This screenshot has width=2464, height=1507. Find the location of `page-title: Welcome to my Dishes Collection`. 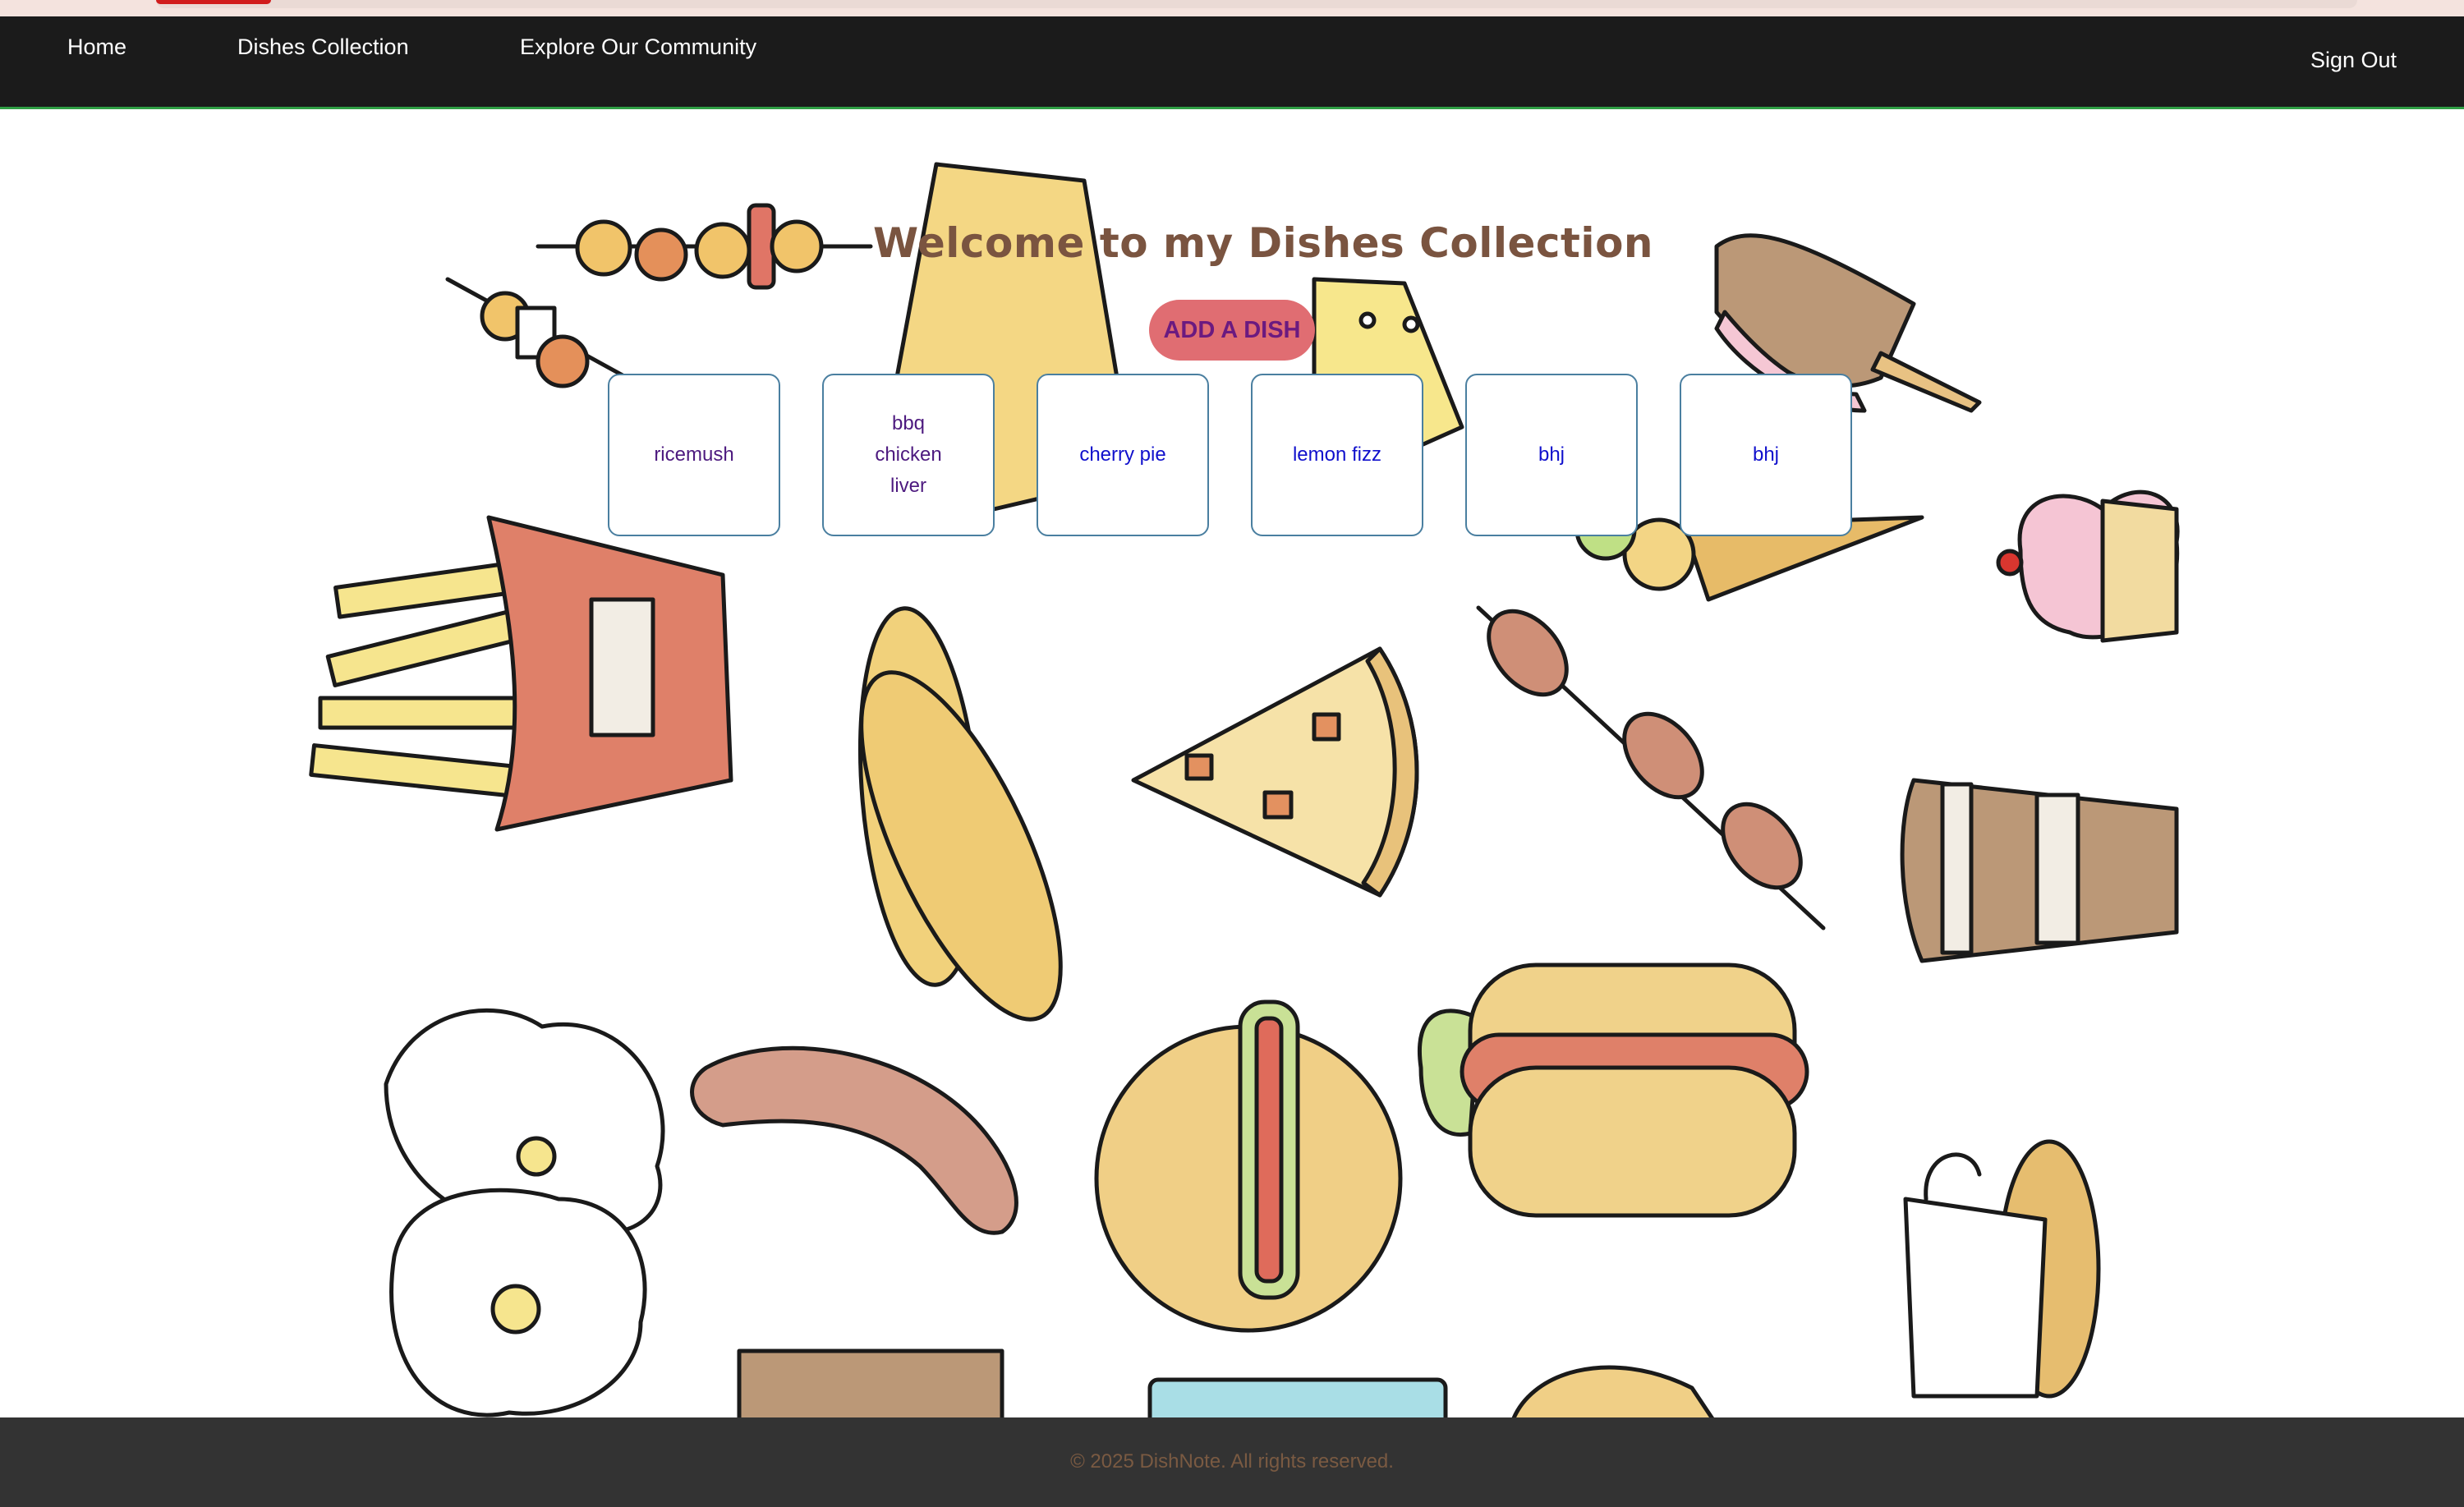

page-title: Welcome to my Dishes Collection is located at coordinates (1263, 243).